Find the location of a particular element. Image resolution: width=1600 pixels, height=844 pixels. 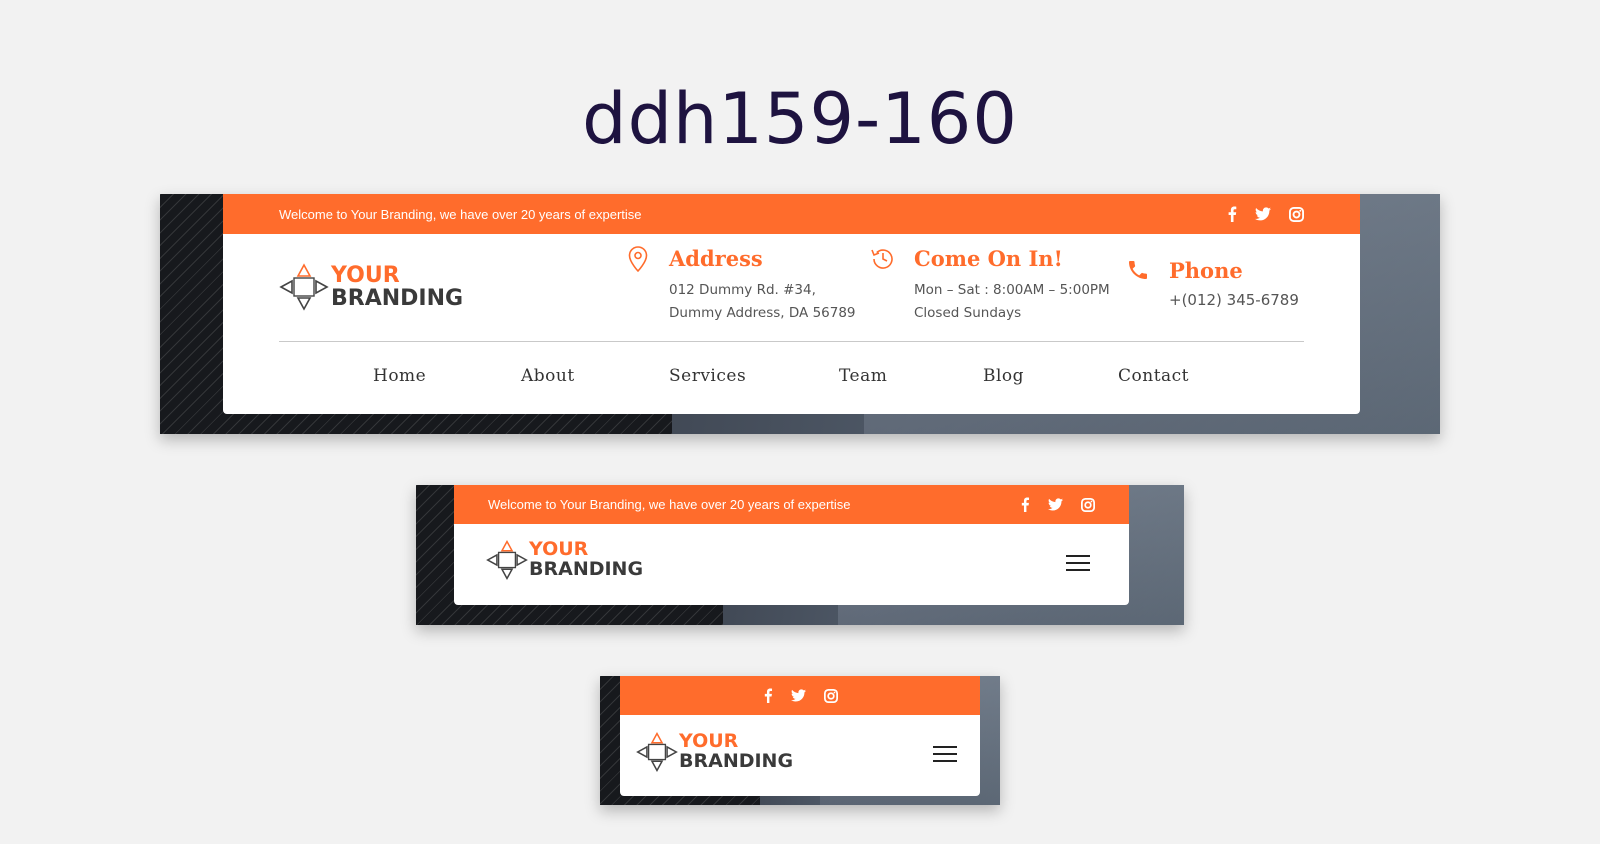

phone-block: Phone +(012) 345-6789 is located at coordinates (1211, 285).